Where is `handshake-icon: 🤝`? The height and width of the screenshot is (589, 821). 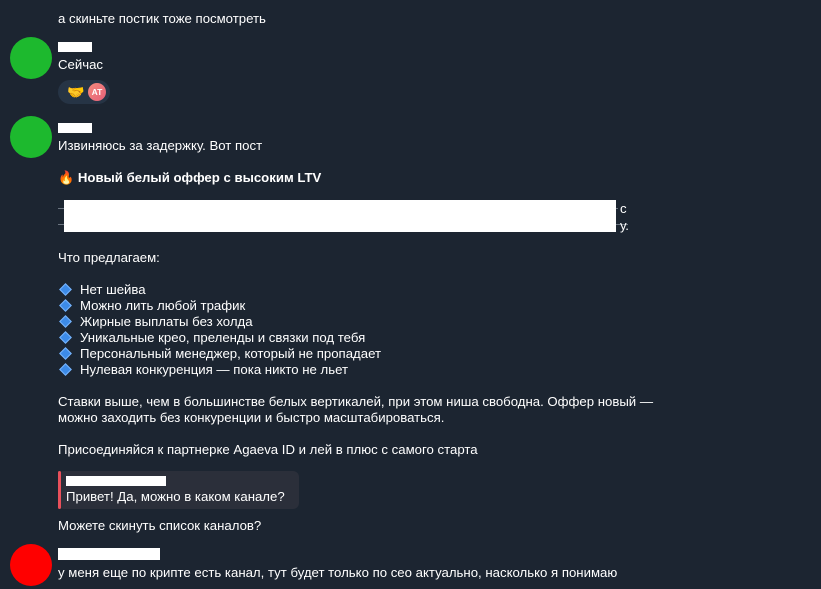
handshake-icon: 🤝 is located at coordinates (76, 92).